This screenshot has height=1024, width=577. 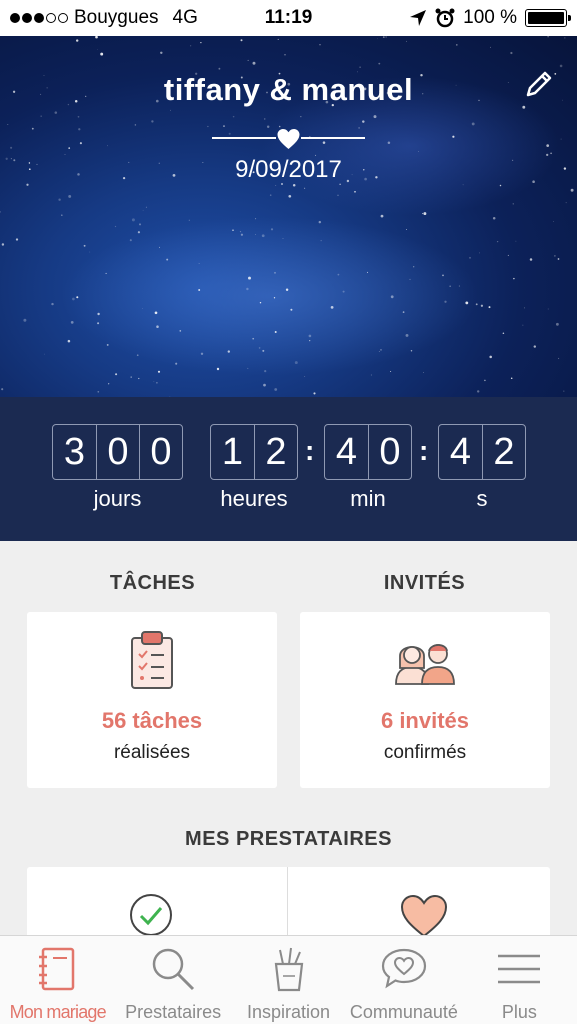 What do you see at coordinates (539, 84) in the screenshot?
I see `pencil-edit-icon` at bounding box center [539, 84].